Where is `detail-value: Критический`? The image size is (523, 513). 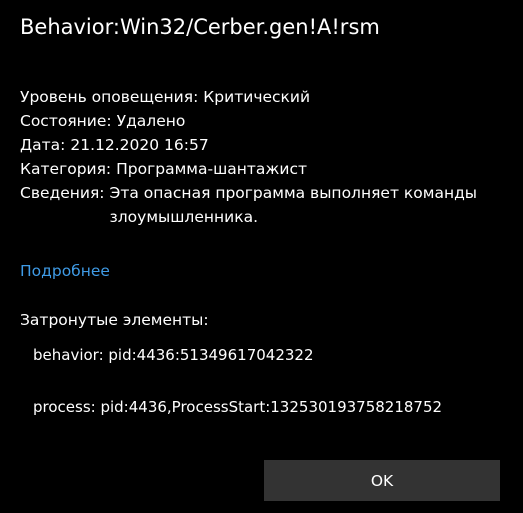
detail-value: Критический is located at coordinates (257, 97).